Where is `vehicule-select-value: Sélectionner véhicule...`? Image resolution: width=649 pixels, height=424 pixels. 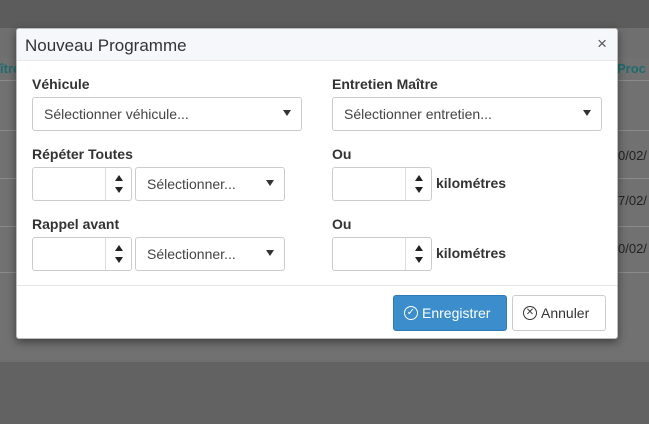 vehicule-select-value: Sélectionner véhicule... is located at coordinates (116, 114).